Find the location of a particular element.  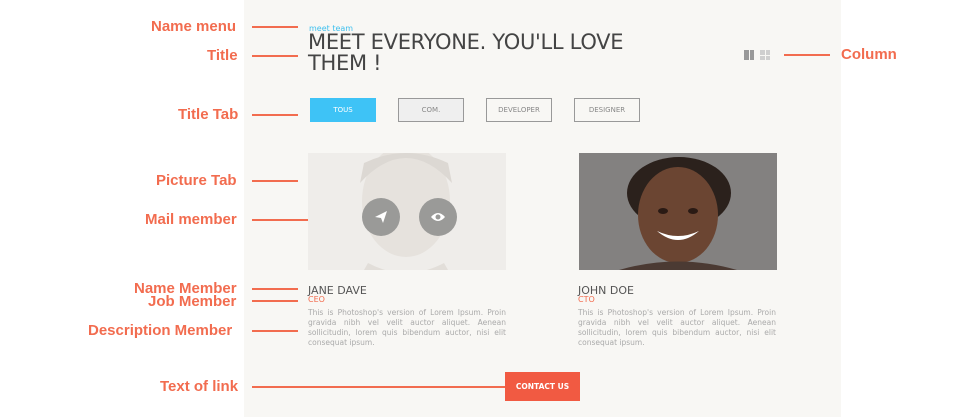

annotation-line-description-member is located at coordinates (275, 331).